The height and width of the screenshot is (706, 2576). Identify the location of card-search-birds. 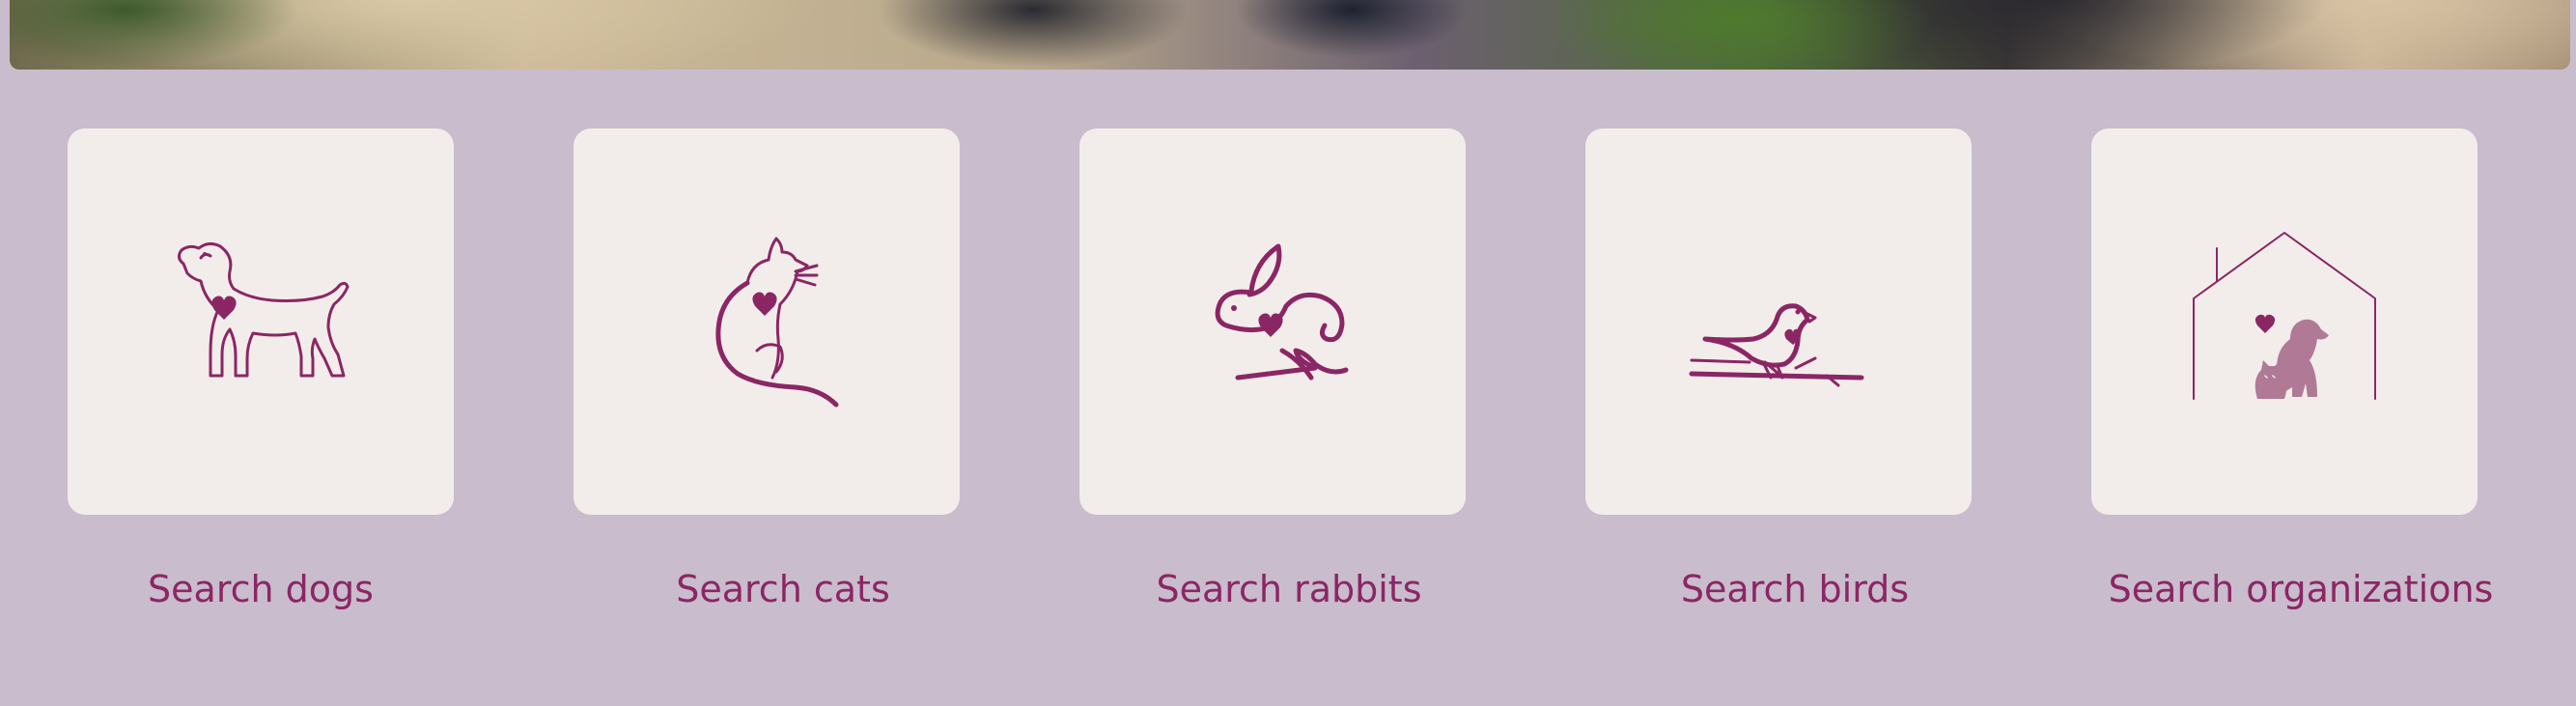
(1779, 321).